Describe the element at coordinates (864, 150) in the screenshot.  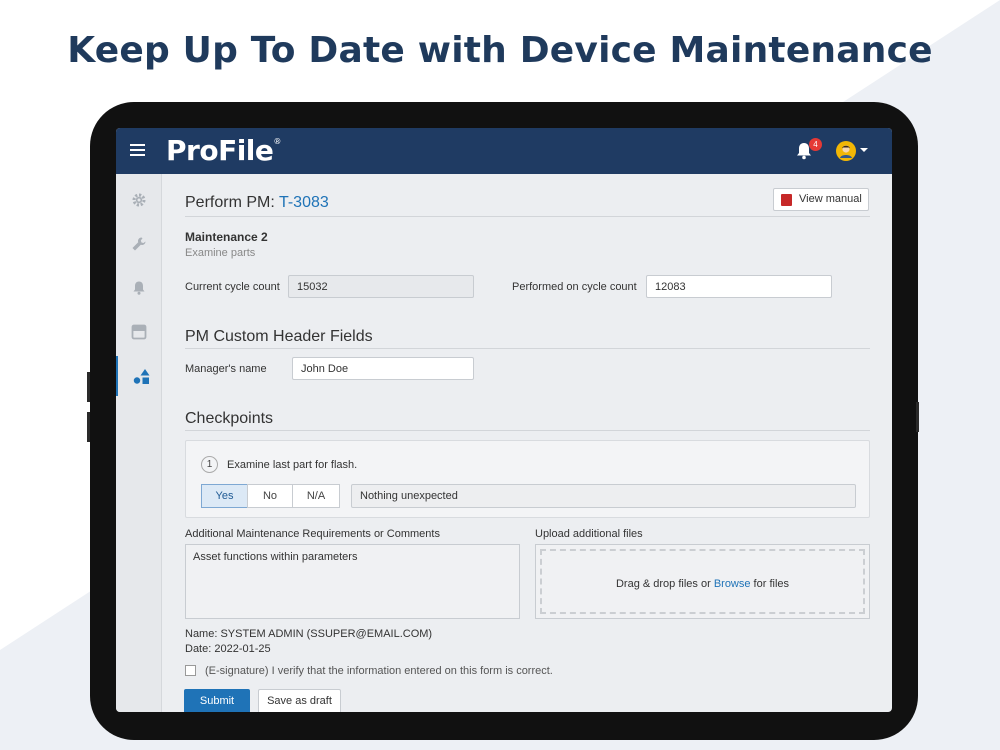
I see `chevron-down-icon` at that location.